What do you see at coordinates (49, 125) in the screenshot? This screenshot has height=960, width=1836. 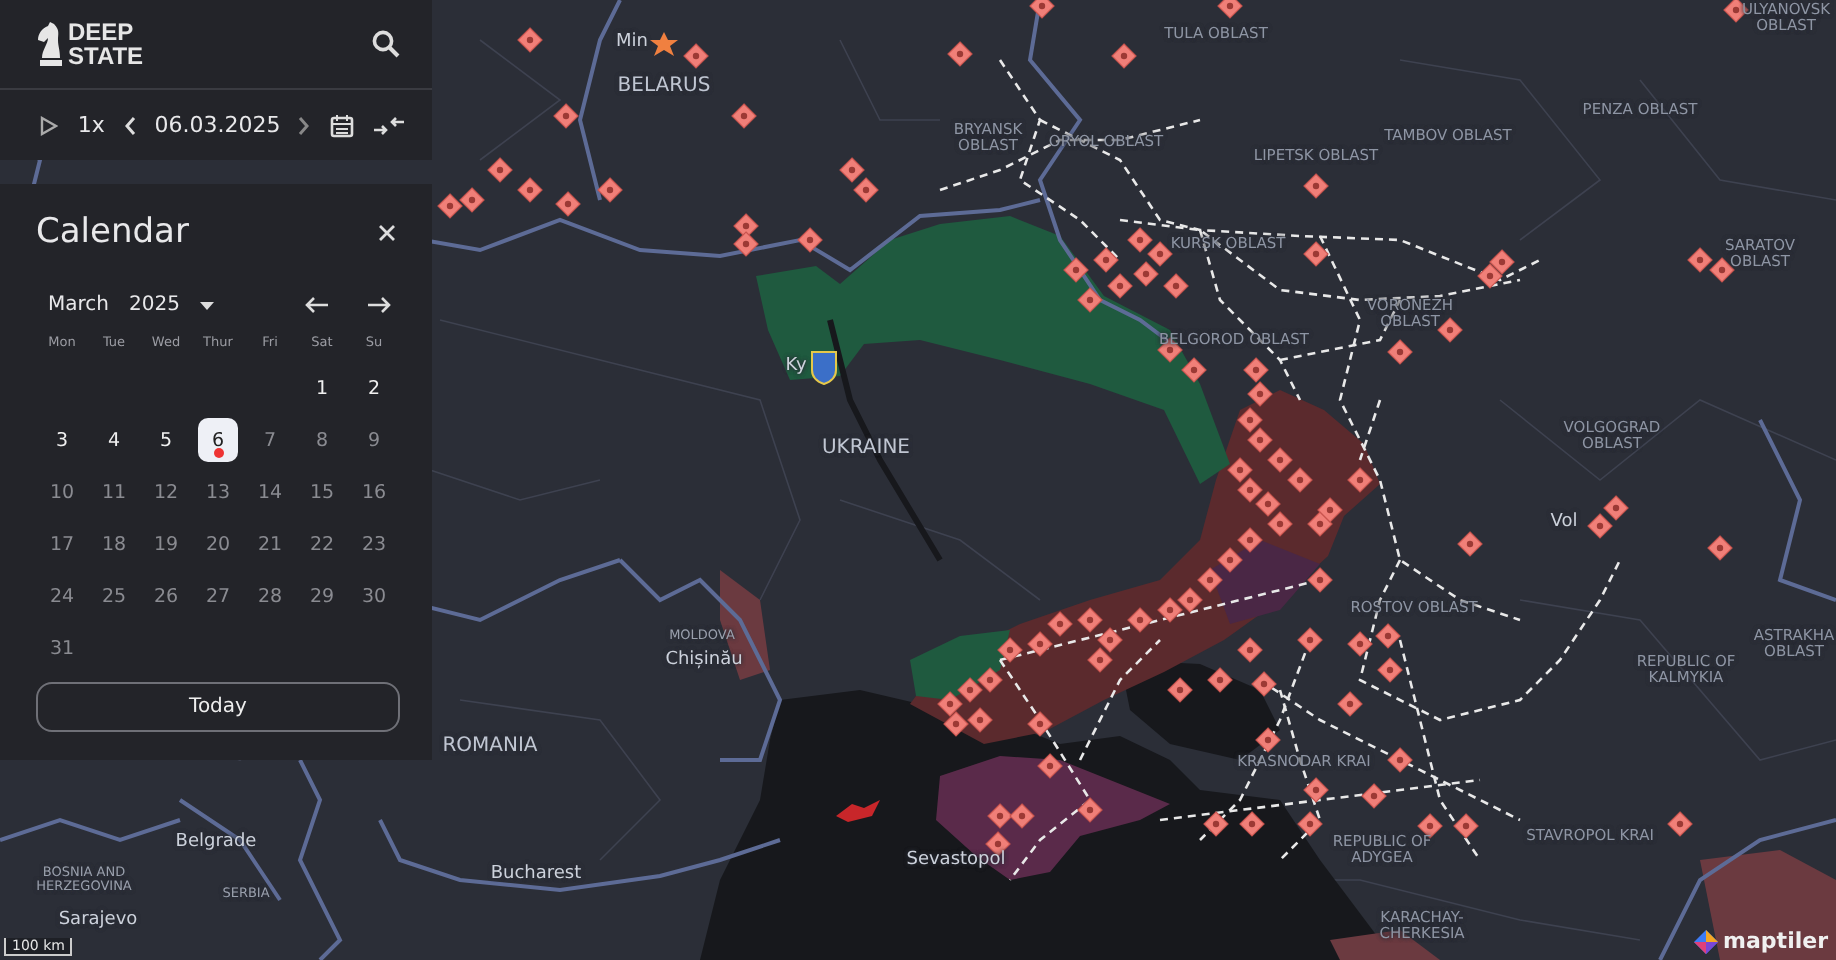 I see `play-icon` at bounding box center [49, 125].